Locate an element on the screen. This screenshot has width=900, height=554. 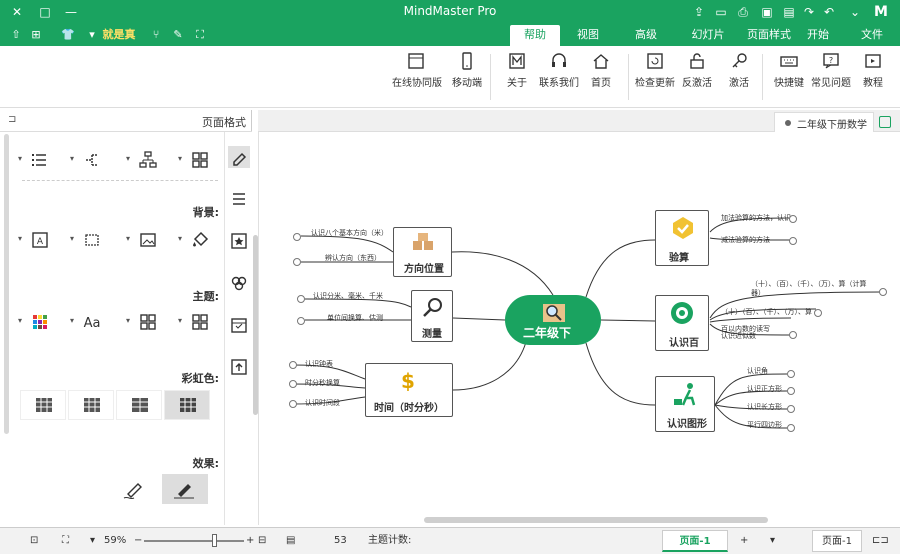
subtopic: （十）（百）、（千）、（万）、算 is located at coordinates (766, 312).